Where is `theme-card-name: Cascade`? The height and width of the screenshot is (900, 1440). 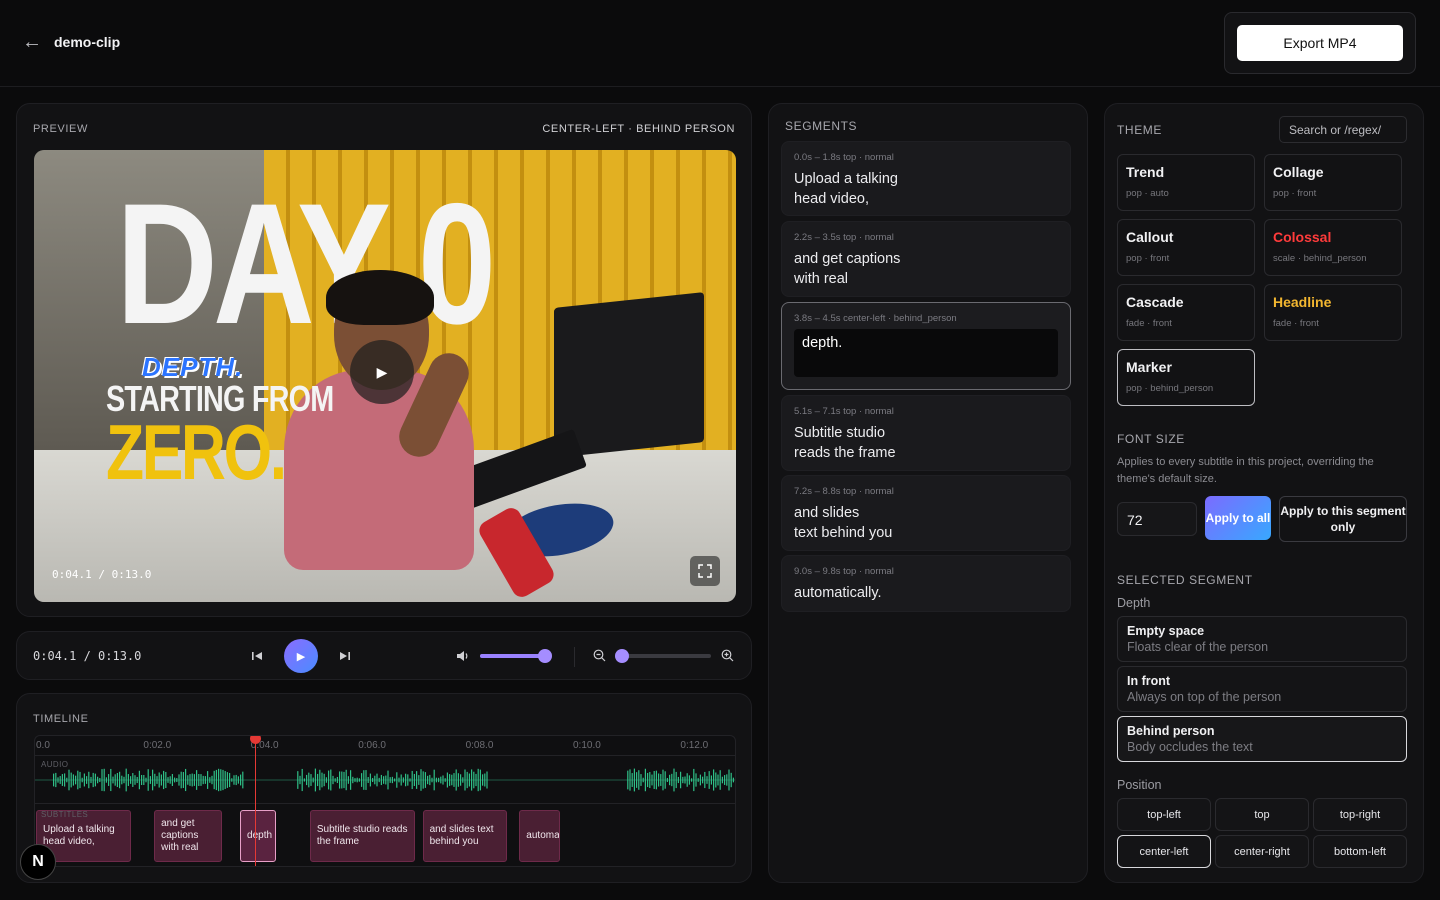 theme-card-name: Cascade is located at coordinates (1155, 302).